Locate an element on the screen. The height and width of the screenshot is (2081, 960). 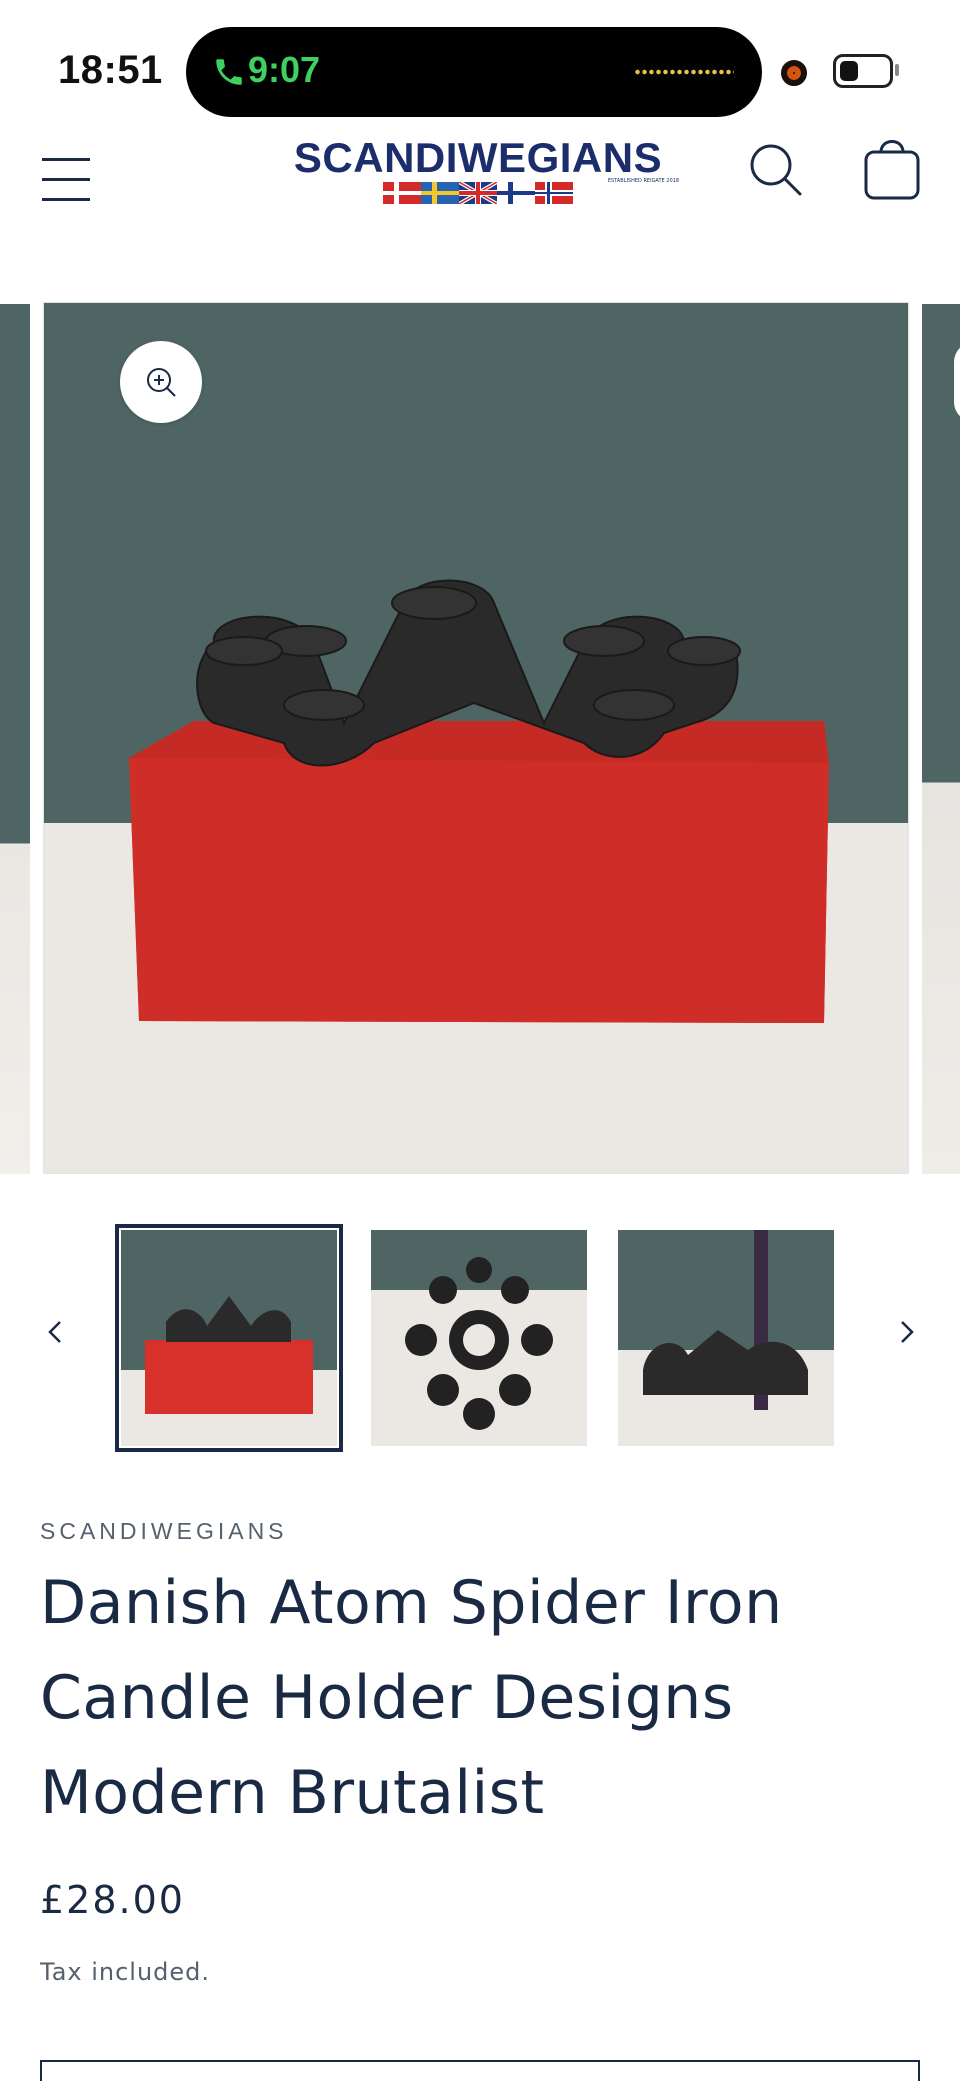
norway-flag-icon is located at coordinates (554, 193).